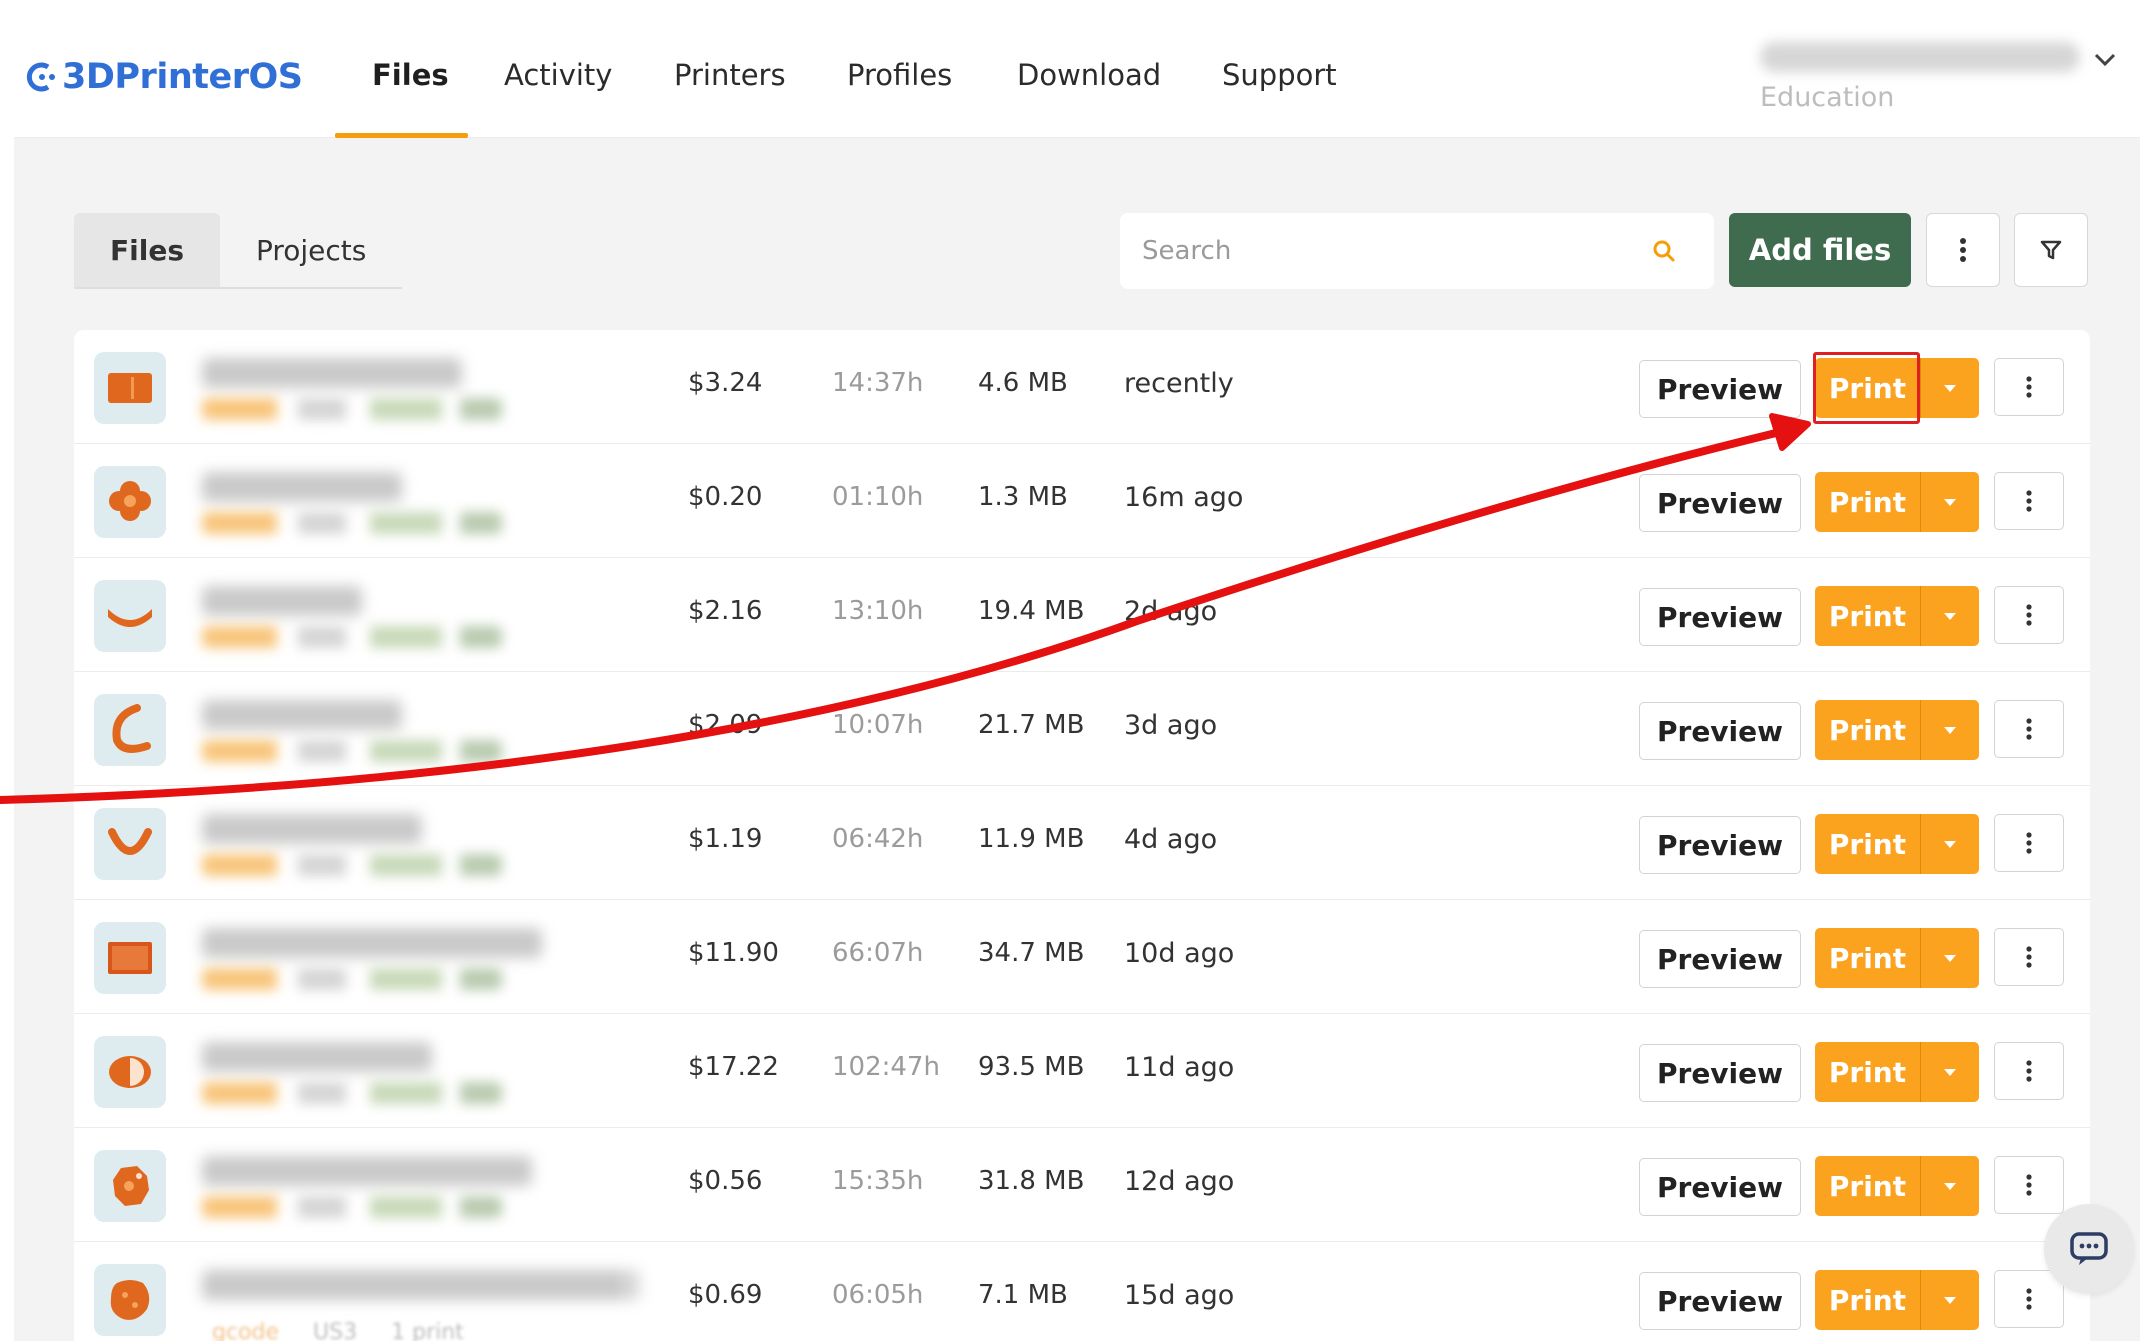 This screenshot has width=2140, height=1341. I want to click on nav-tab-download: Download, so click(1089, 80).